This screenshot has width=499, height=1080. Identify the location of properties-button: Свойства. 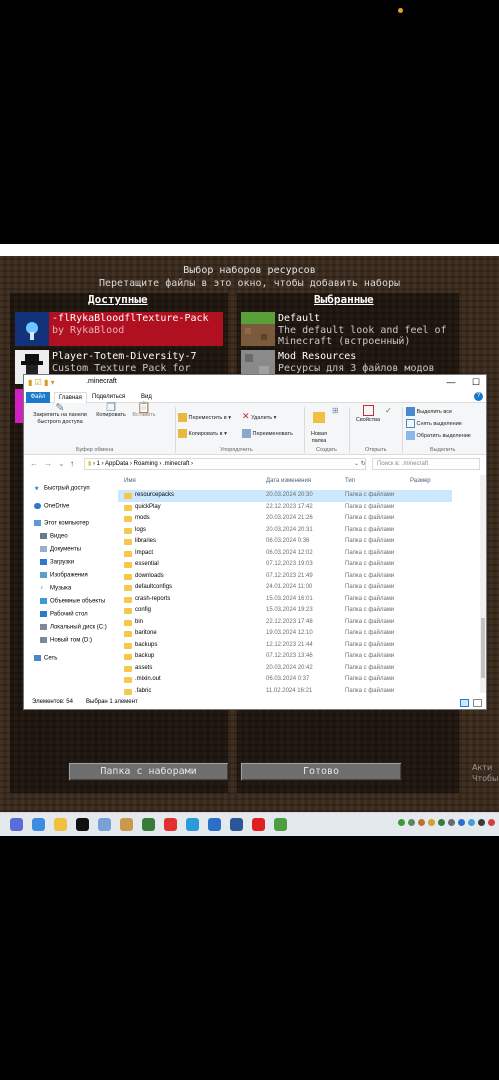
(368, 414).